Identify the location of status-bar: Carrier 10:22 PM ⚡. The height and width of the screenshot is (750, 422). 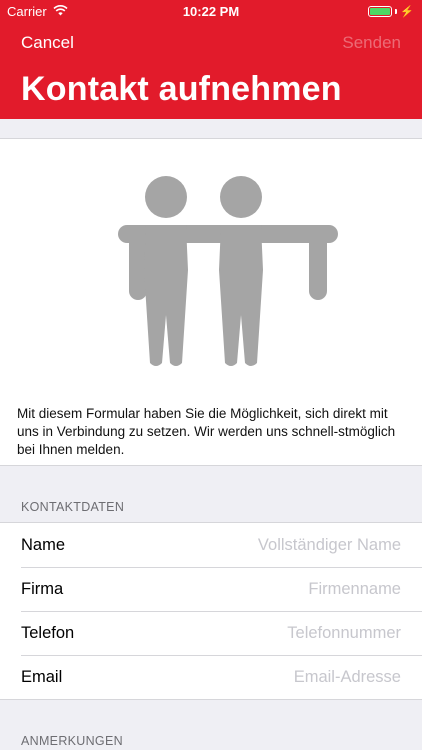
(211, 11).